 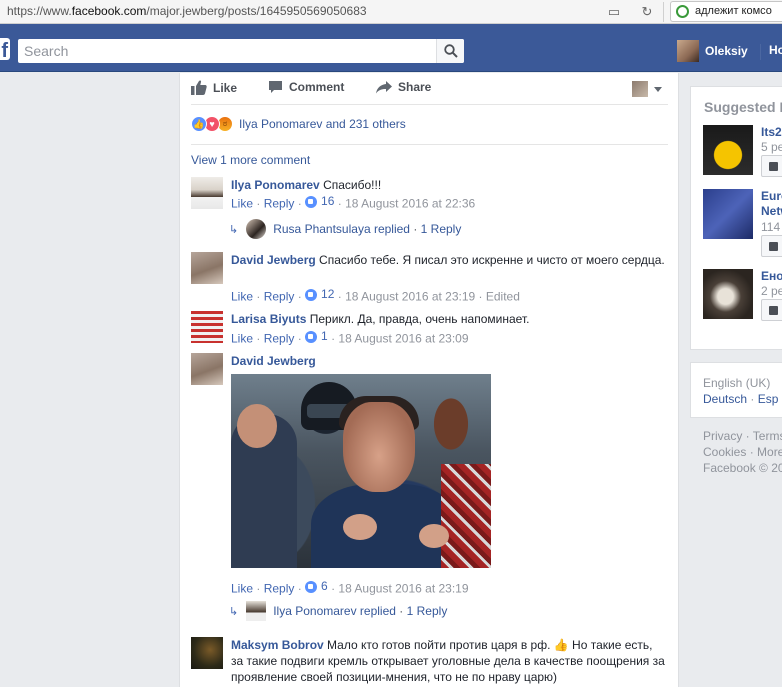 What do you see at coordinates (384, 87) in the screenshot?
I see `share-icon` at bounding box center [384, 87].